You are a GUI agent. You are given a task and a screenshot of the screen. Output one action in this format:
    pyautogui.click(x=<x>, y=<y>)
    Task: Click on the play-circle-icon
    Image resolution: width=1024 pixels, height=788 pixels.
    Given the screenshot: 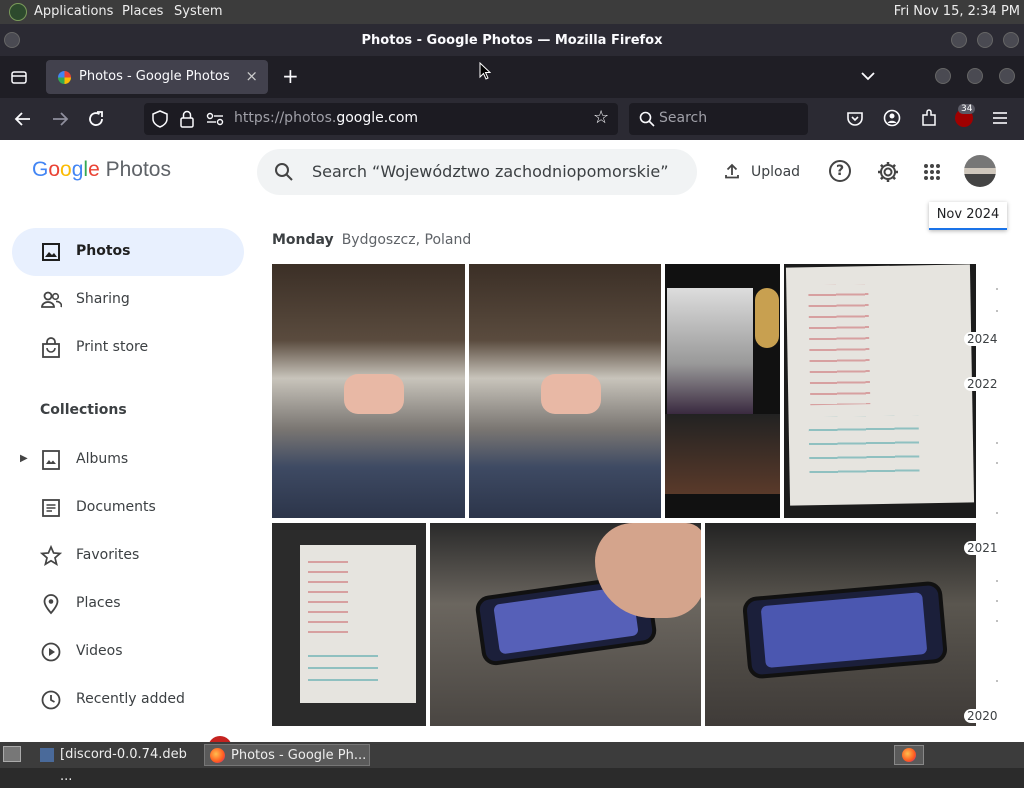 What is the action you would take?
    pyautogui.click(x=51, y=652)
    